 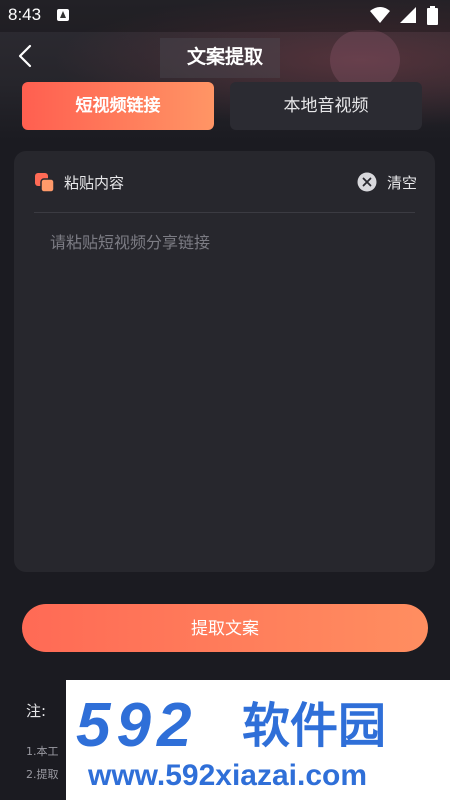 I want to click on extract-copy-button: 提取文案, so click(x=225, y=628).